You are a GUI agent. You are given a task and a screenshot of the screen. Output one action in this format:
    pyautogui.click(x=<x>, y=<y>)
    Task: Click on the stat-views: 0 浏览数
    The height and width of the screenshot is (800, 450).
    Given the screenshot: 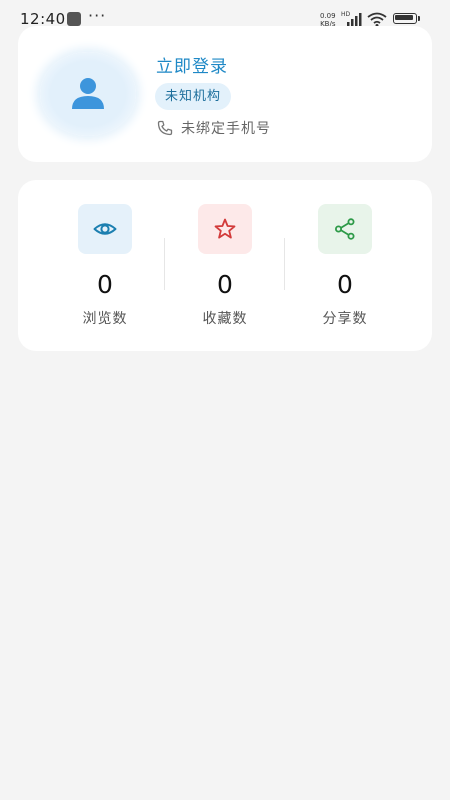 What is the action you would take?
    pyautogui.click(x=105, y=269)
    